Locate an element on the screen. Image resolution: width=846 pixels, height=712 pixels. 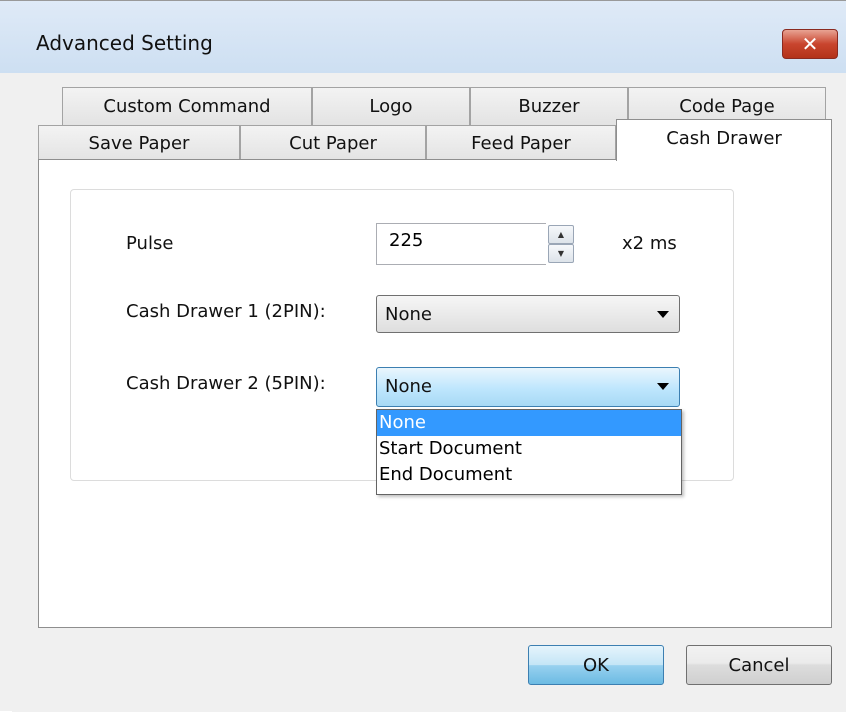
down-arrow-icon: ▼ is located at coordinates (561, 253).